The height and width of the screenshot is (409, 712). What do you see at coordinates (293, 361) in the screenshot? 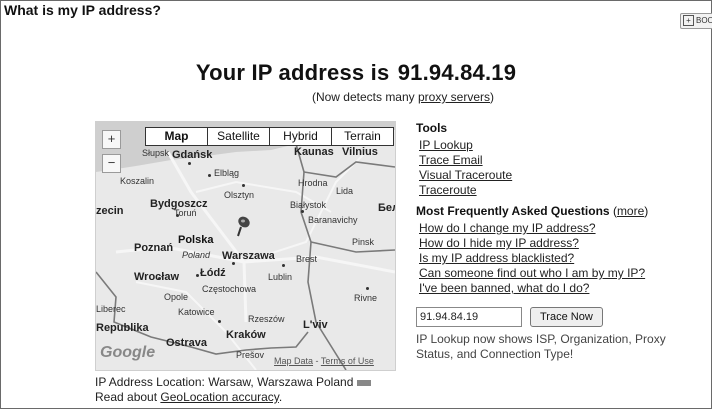
I see `map-data-link: Map Data` at bounding box center [293, 361].